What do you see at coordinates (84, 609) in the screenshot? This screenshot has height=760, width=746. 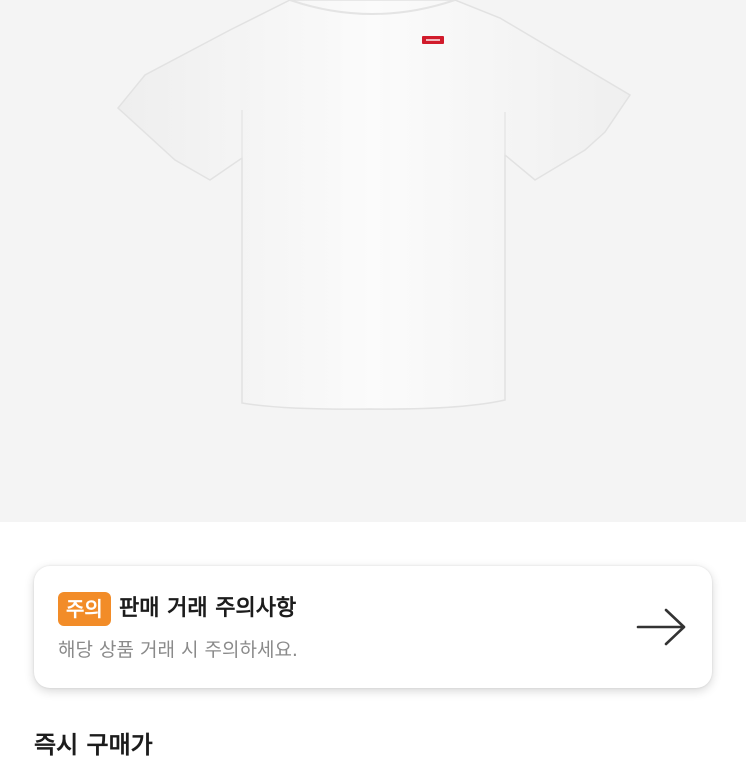 I see `notice-badge: 주의` at bounding box center [84, 609].